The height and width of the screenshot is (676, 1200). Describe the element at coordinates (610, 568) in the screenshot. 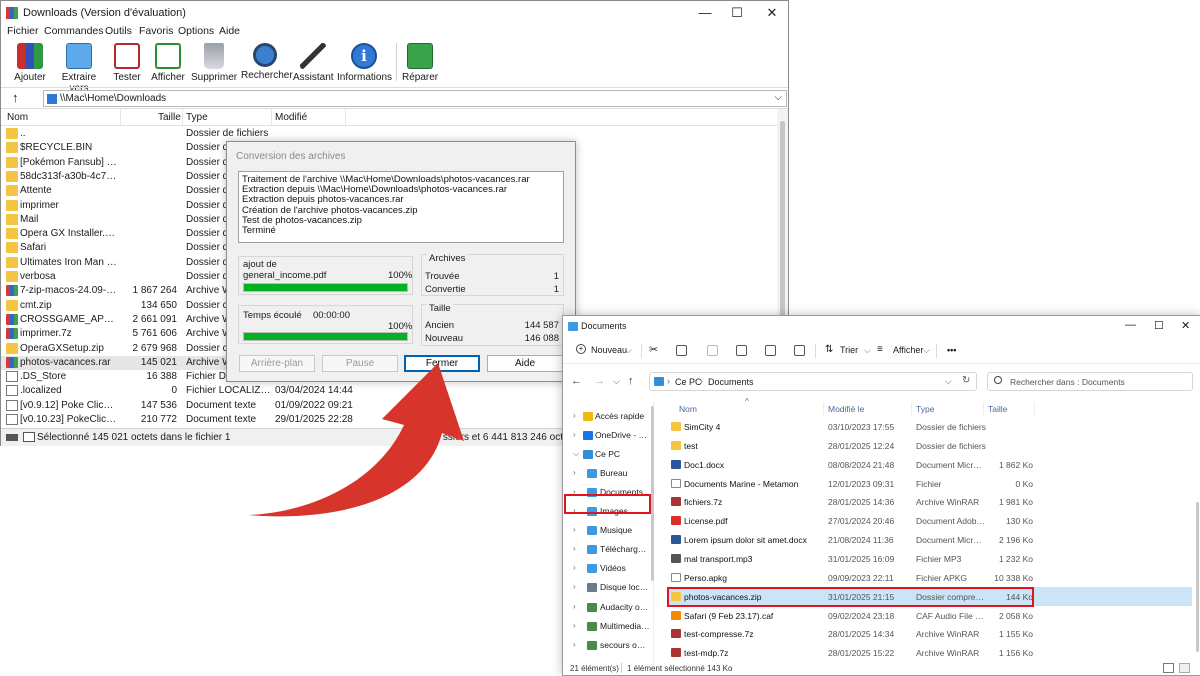

I see `nav-item: › Vidéos` at that location.